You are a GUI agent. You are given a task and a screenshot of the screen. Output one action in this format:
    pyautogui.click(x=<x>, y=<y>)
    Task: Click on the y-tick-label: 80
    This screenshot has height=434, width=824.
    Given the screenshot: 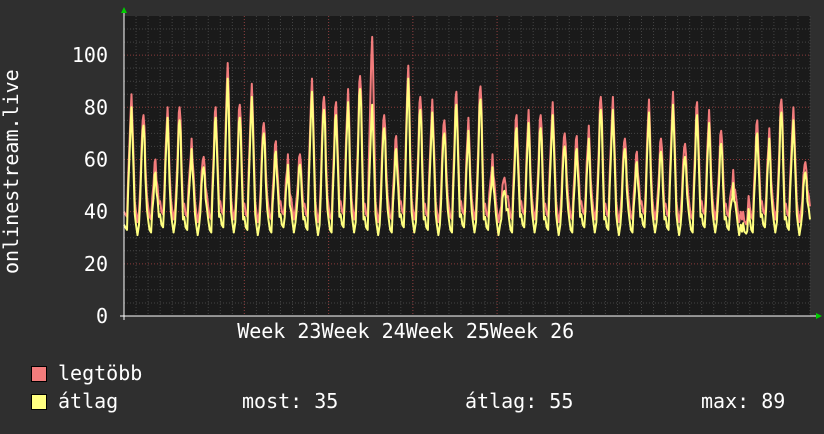 What is the action you would take?
    pyautogui.click(x=96, y=107)
    